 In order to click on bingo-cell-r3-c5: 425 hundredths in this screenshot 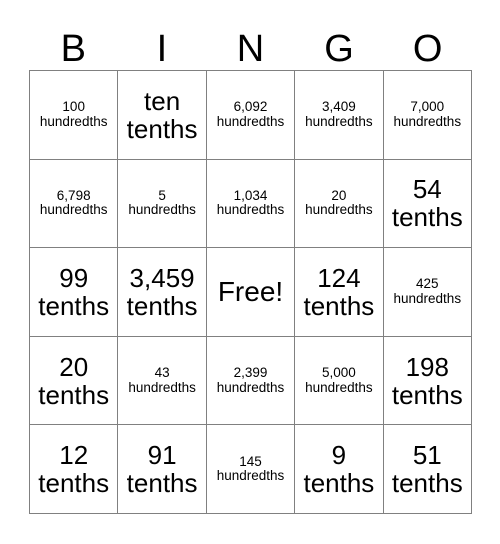, I will do `click(427, 292)`.